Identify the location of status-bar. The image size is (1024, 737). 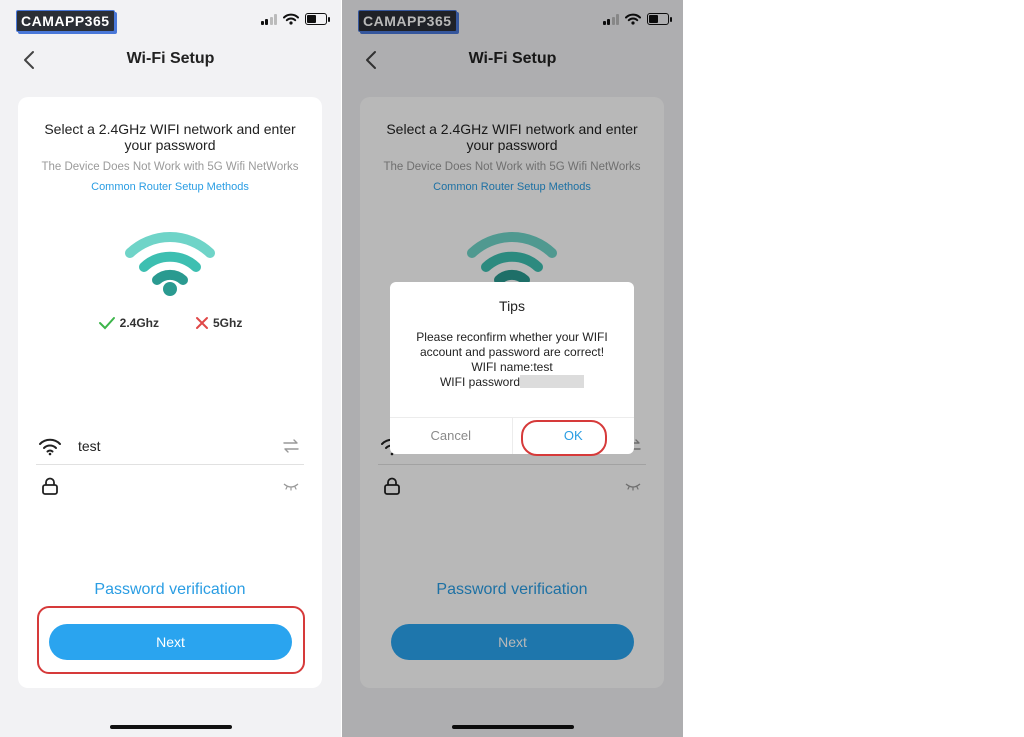
(295, 19).